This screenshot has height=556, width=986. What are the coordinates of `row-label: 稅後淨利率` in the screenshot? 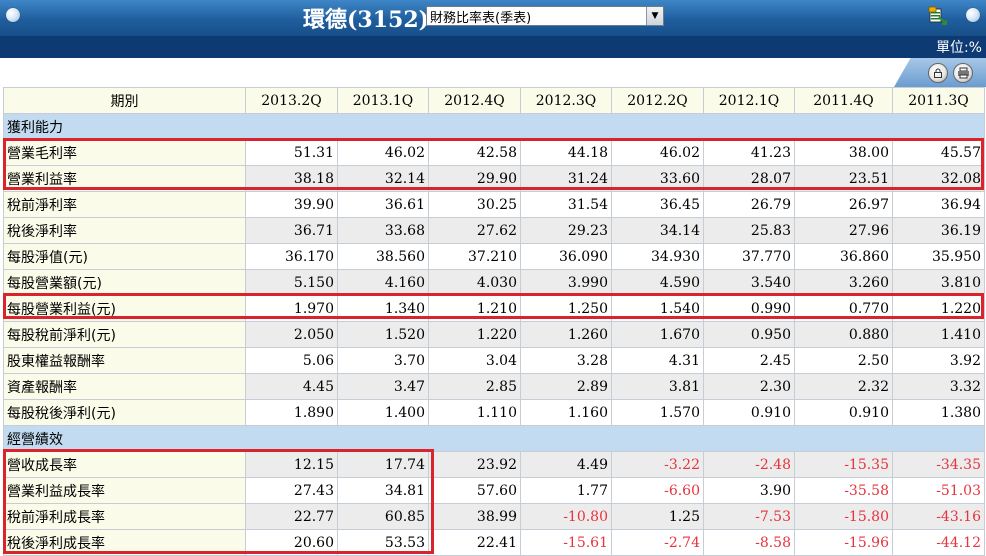 It's located at (124, 230).